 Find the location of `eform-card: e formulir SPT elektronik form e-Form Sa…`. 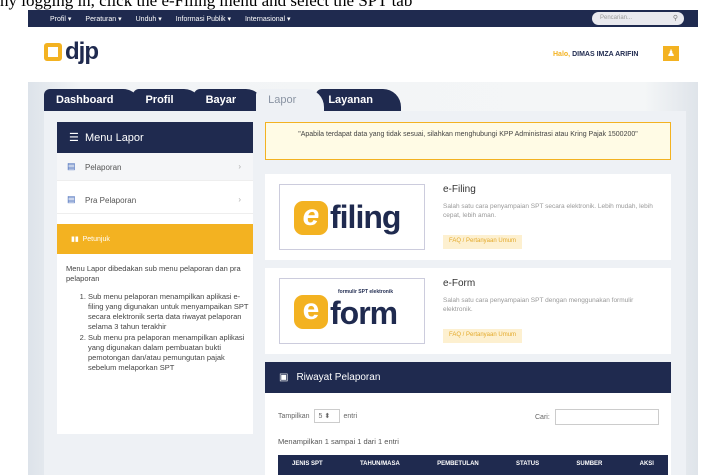

eform-card: e formulir SPT elektronik form e-Form Sa… is located at coordinates (468, 311).